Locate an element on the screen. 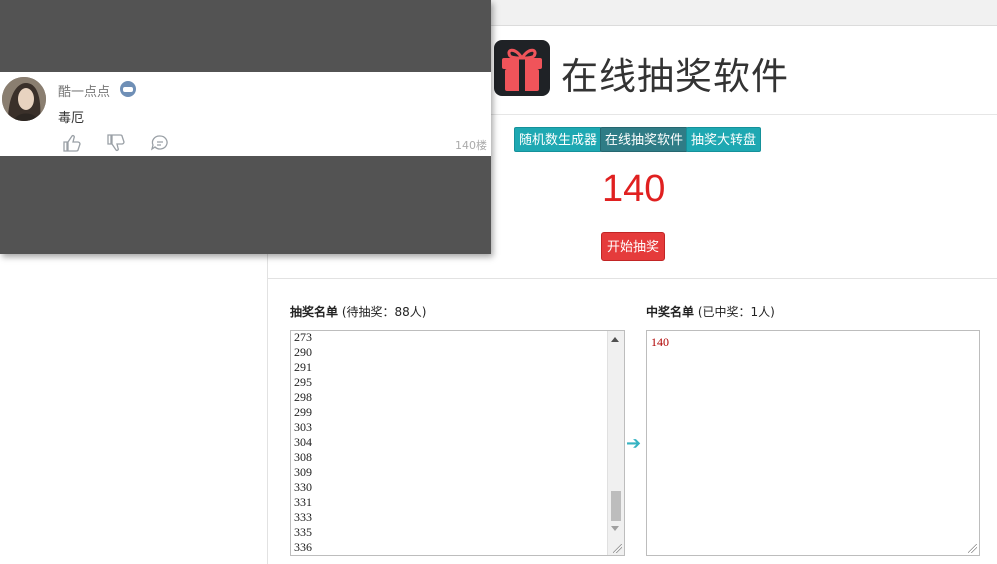 The image size is (997, 564). list-item: 290 is located at coordinates (303, 352).